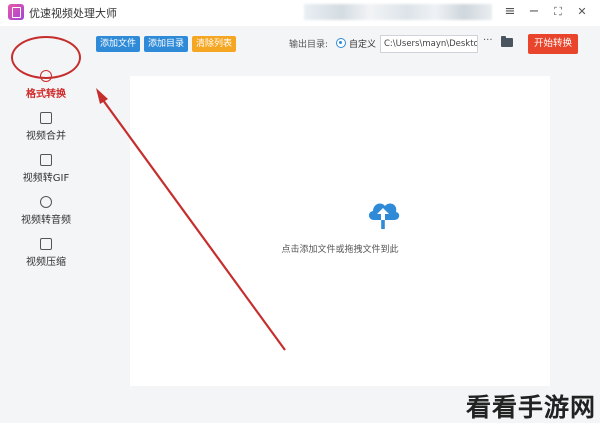 The image size is (600, 423). I want to click on highlight-circle, so click(46, 57).